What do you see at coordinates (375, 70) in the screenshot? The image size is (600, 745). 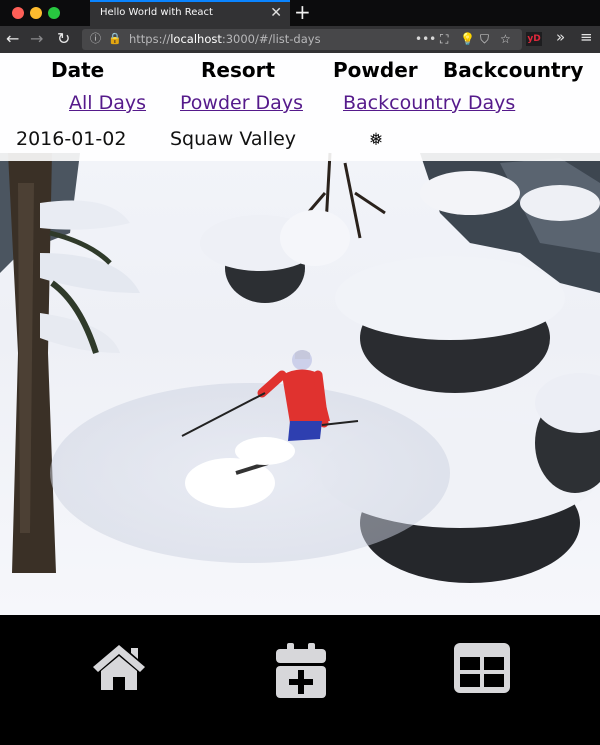 I see `column-header-powder: Powder` at bounding box center [375, 70].